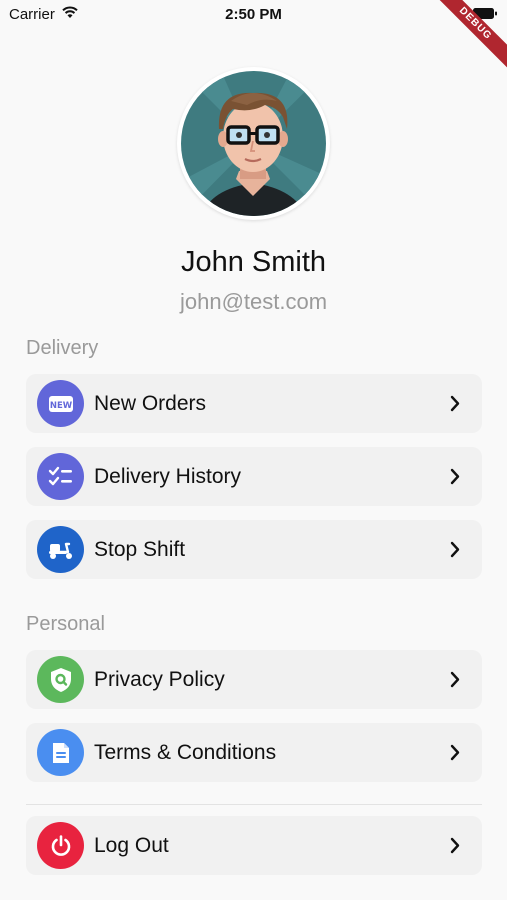  I want to click on menu-item-log-out: Log Out, so click(254, 845).